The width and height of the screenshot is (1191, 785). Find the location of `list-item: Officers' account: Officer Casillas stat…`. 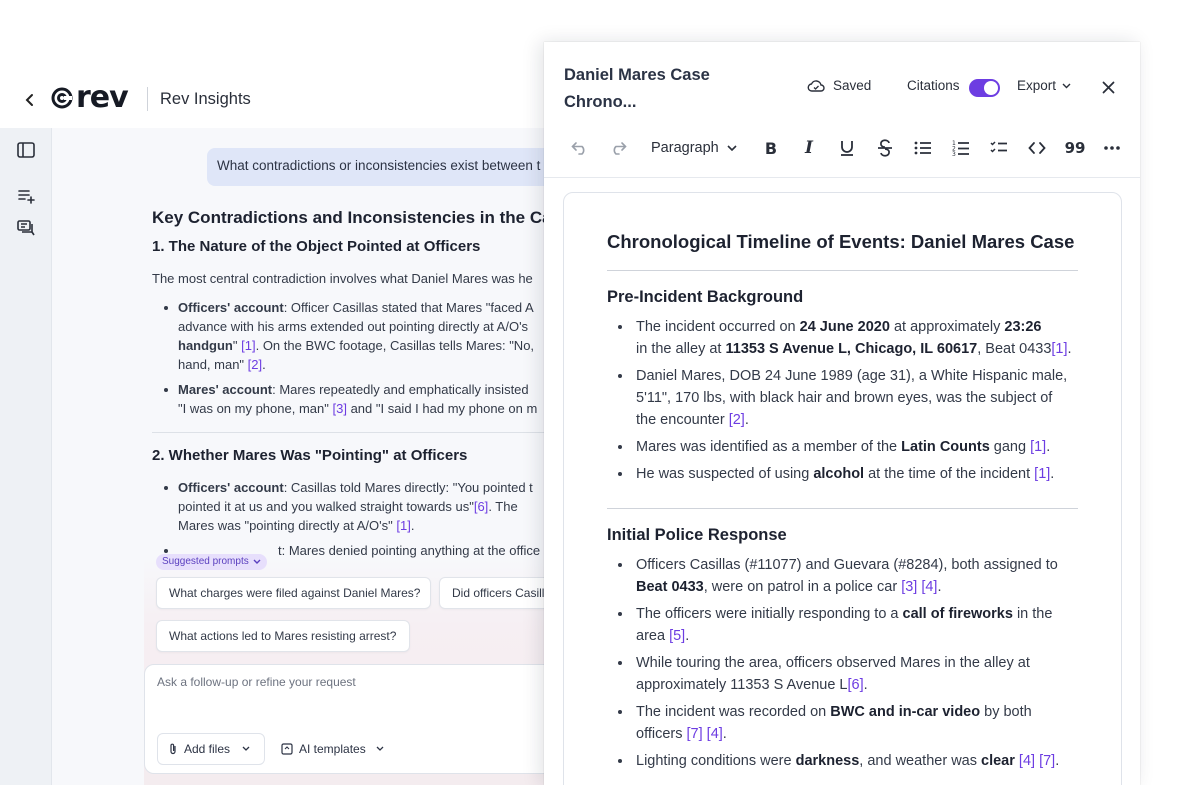

list-item: Officers' account: Officer Casillas stat… is located at coordinates (363, 336).